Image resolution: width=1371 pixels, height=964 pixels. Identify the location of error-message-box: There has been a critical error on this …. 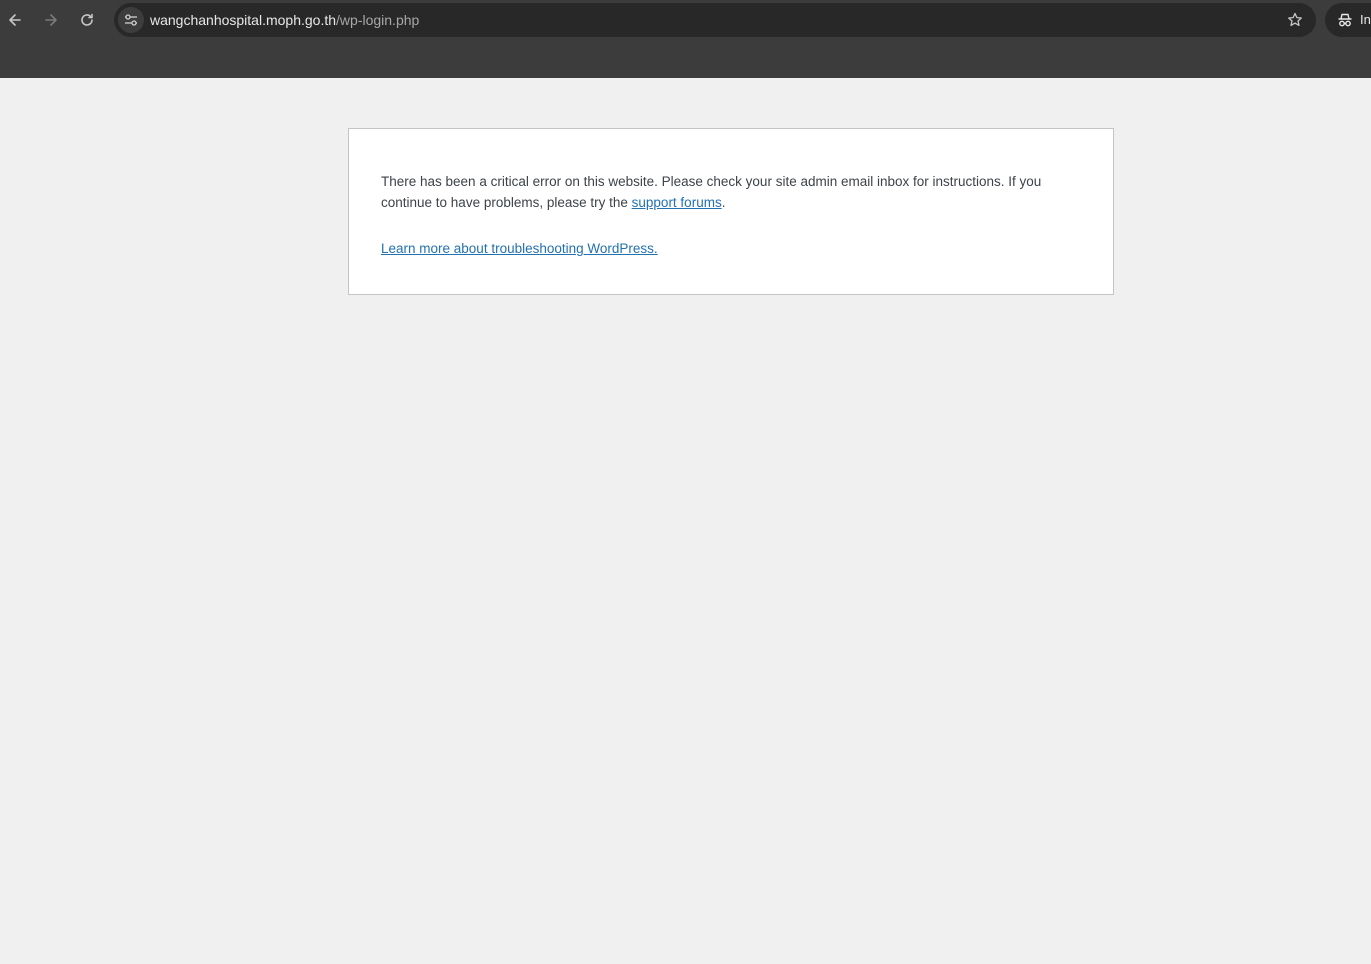
(731, 211).